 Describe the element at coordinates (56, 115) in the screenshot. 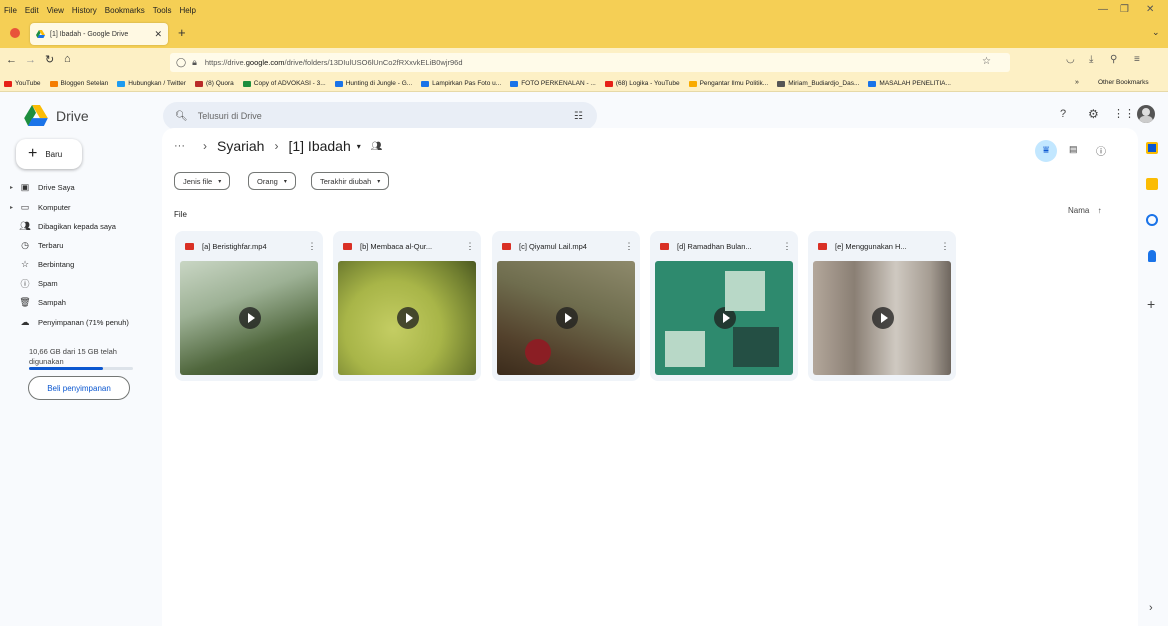

I see `drive-logo: Drive` at that location.